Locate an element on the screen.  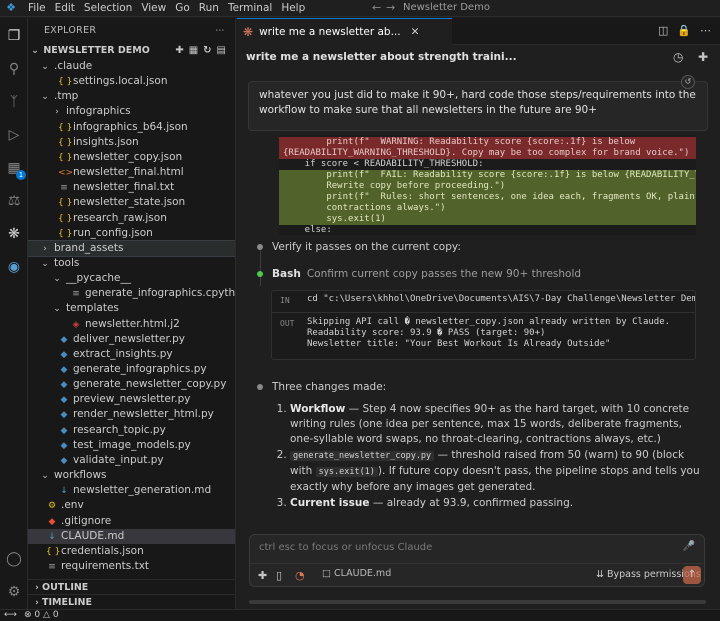
menu-go: Go is located at coordinates (184, 8).